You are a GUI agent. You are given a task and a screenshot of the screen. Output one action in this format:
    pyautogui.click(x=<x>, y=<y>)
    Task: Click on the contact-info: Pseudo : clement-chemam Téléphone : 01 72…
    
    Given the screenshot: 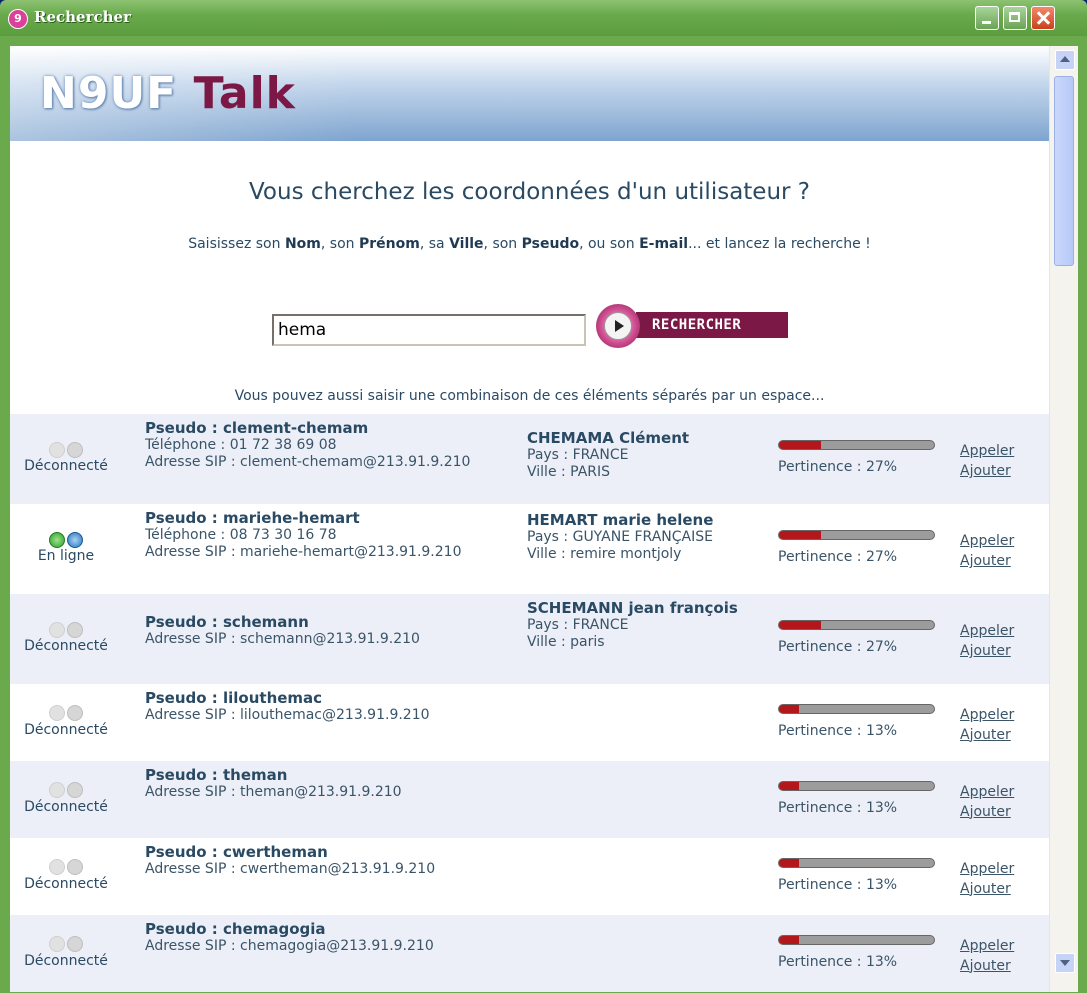 What is the action you would take?
    pyautogui.click(x=330, y=445)
    